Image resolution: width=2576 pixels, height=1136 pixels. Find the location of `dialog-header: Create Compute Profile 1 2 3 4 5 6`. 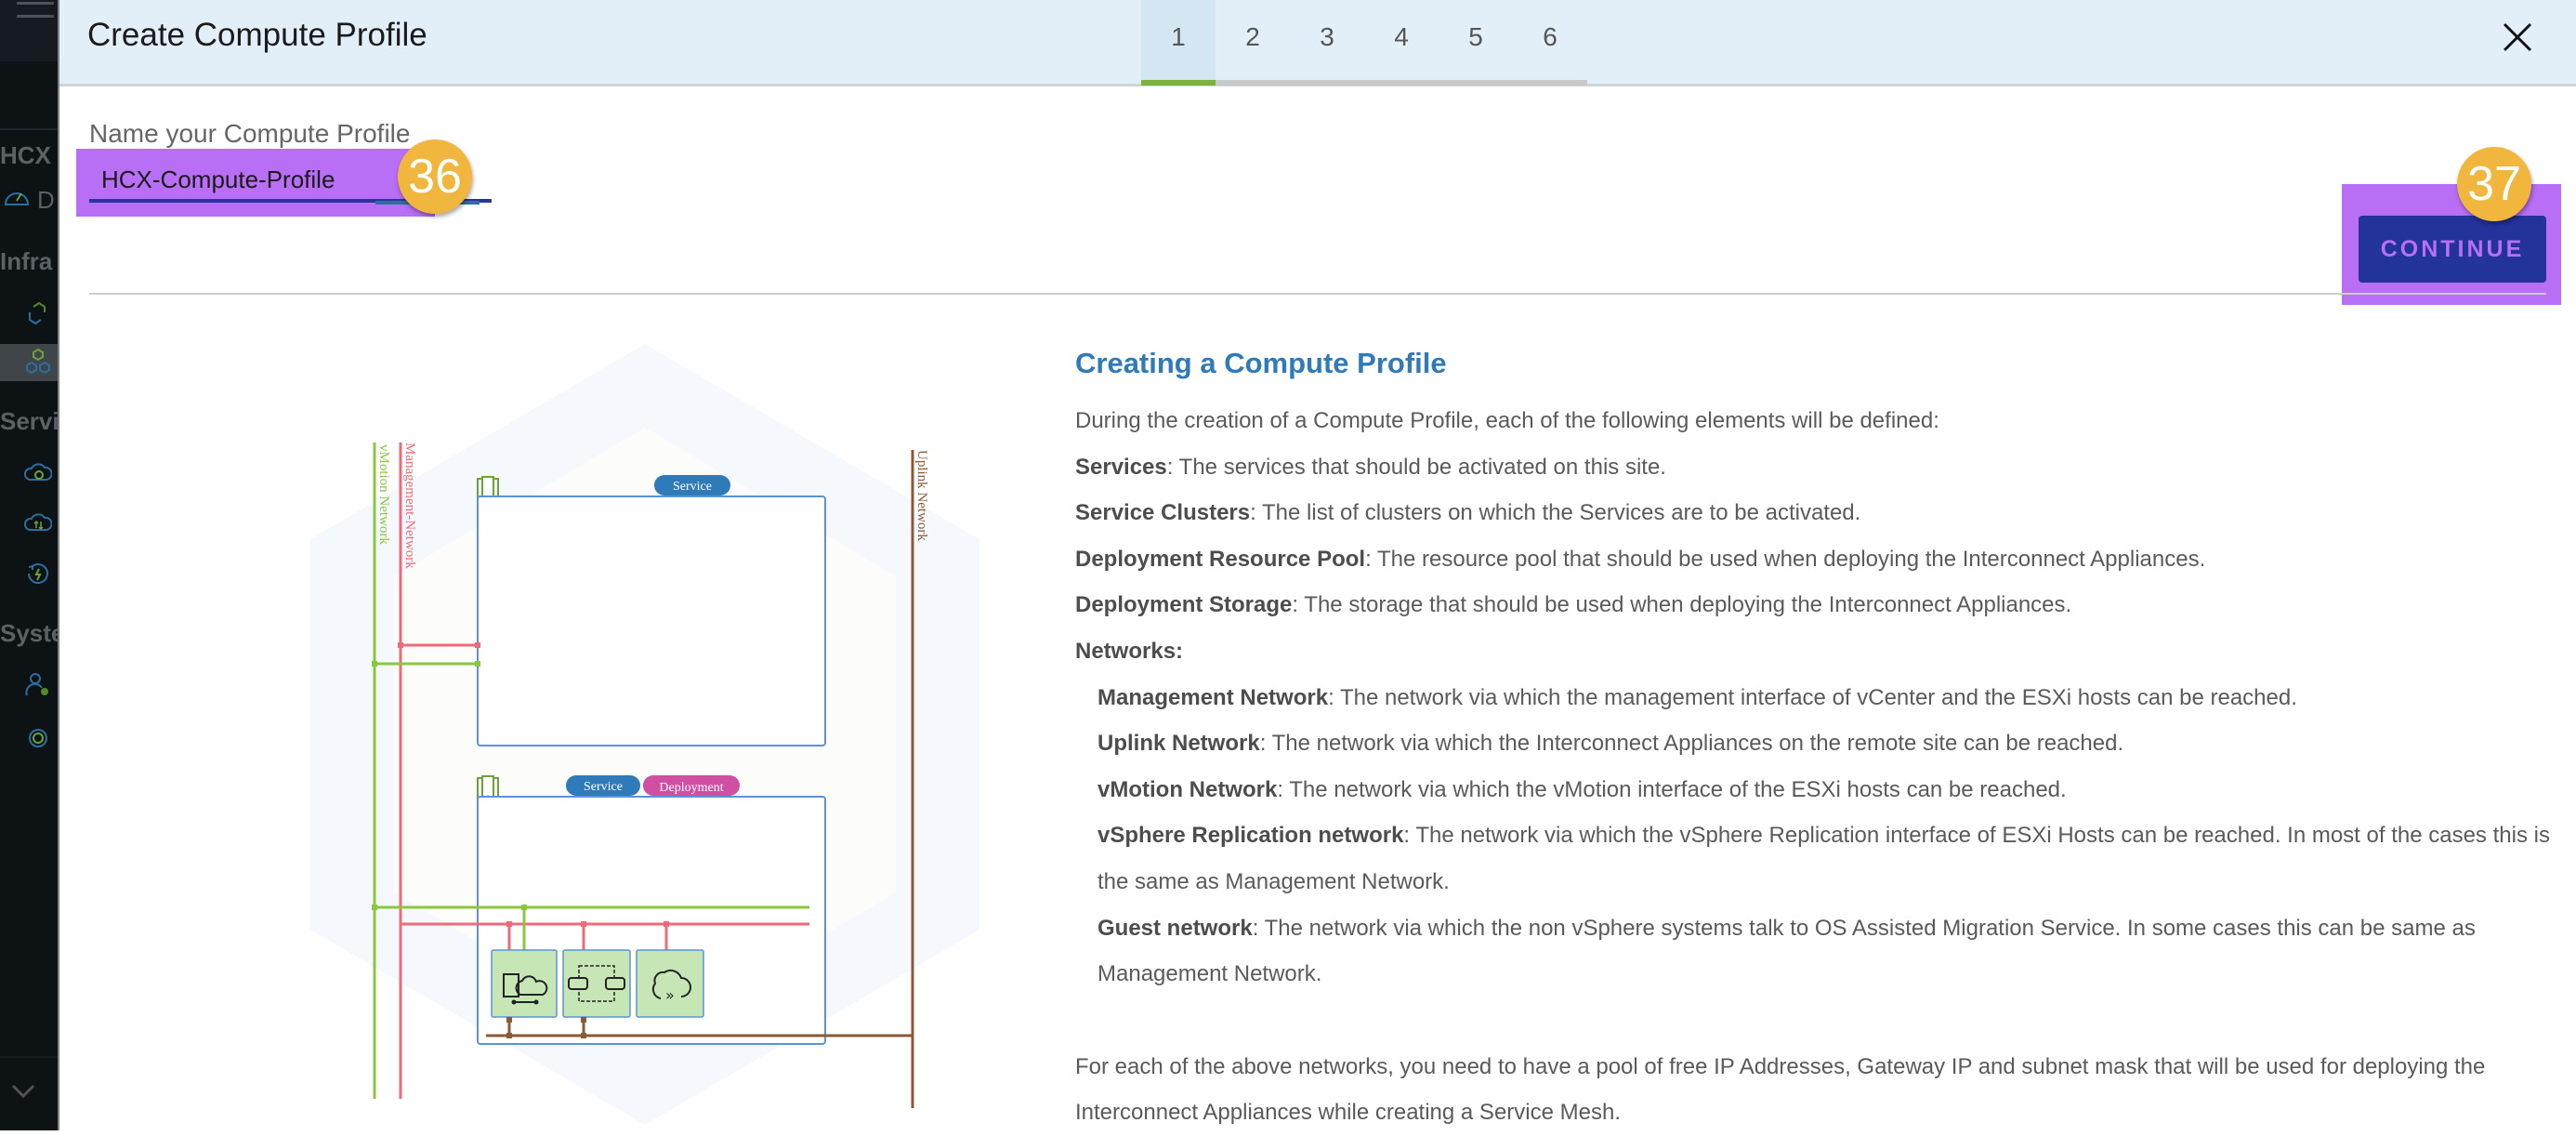

dialog-header: Create Compute Profile 1 2 3 4 5 6 is located at coordinates (1317, 43).